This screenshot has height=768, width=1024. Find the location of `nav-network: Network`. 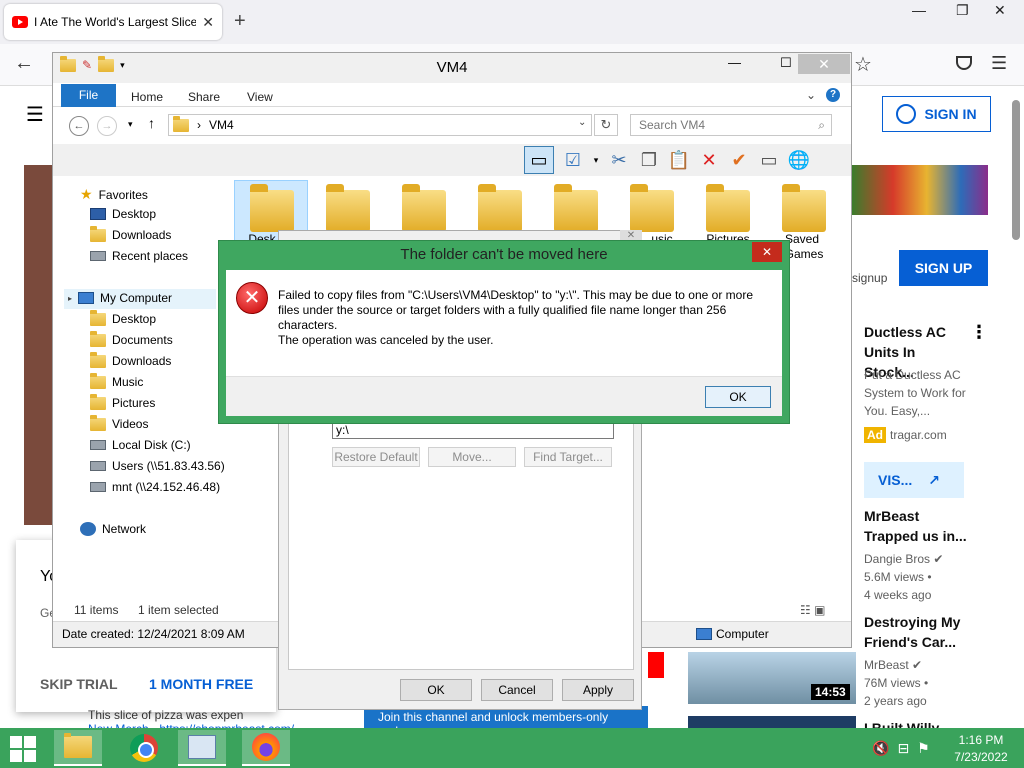

nav-network: Network is located at coordinates (113, 529).